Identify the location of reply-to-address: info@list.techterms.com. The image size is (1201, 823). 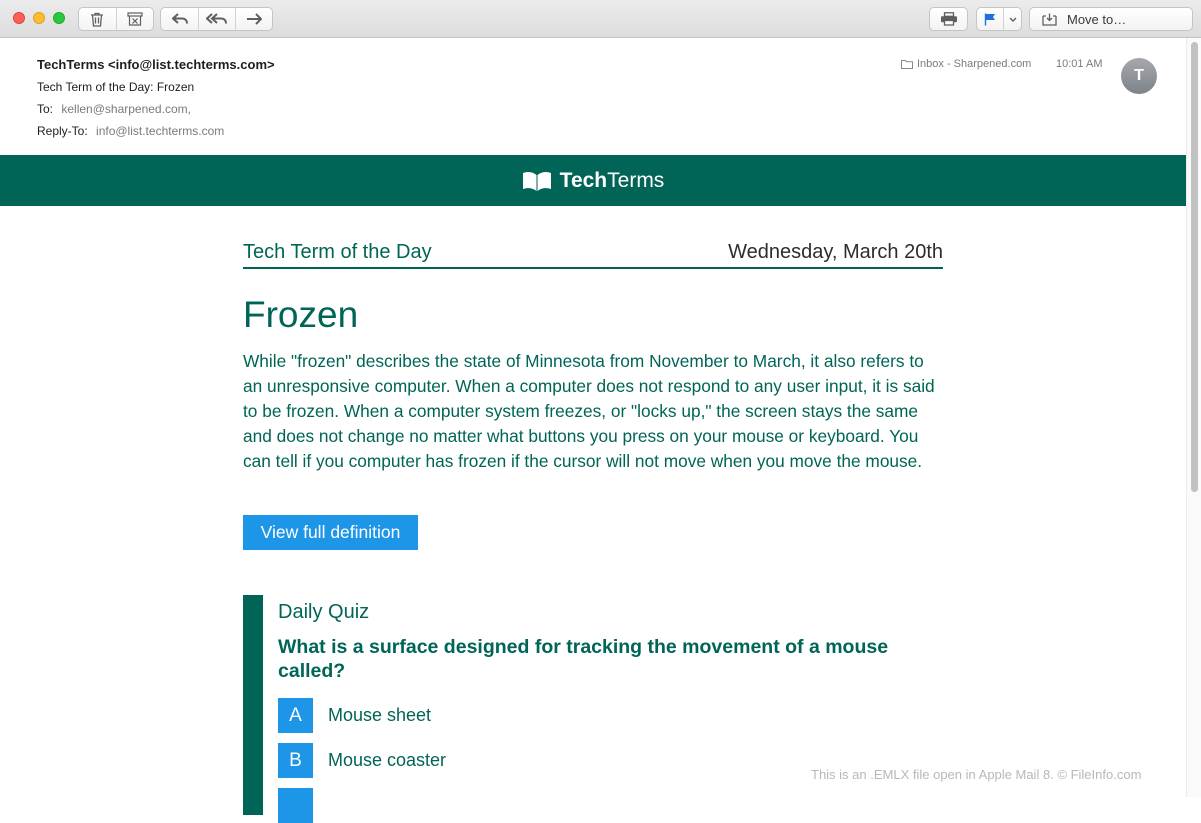
(160, 131).